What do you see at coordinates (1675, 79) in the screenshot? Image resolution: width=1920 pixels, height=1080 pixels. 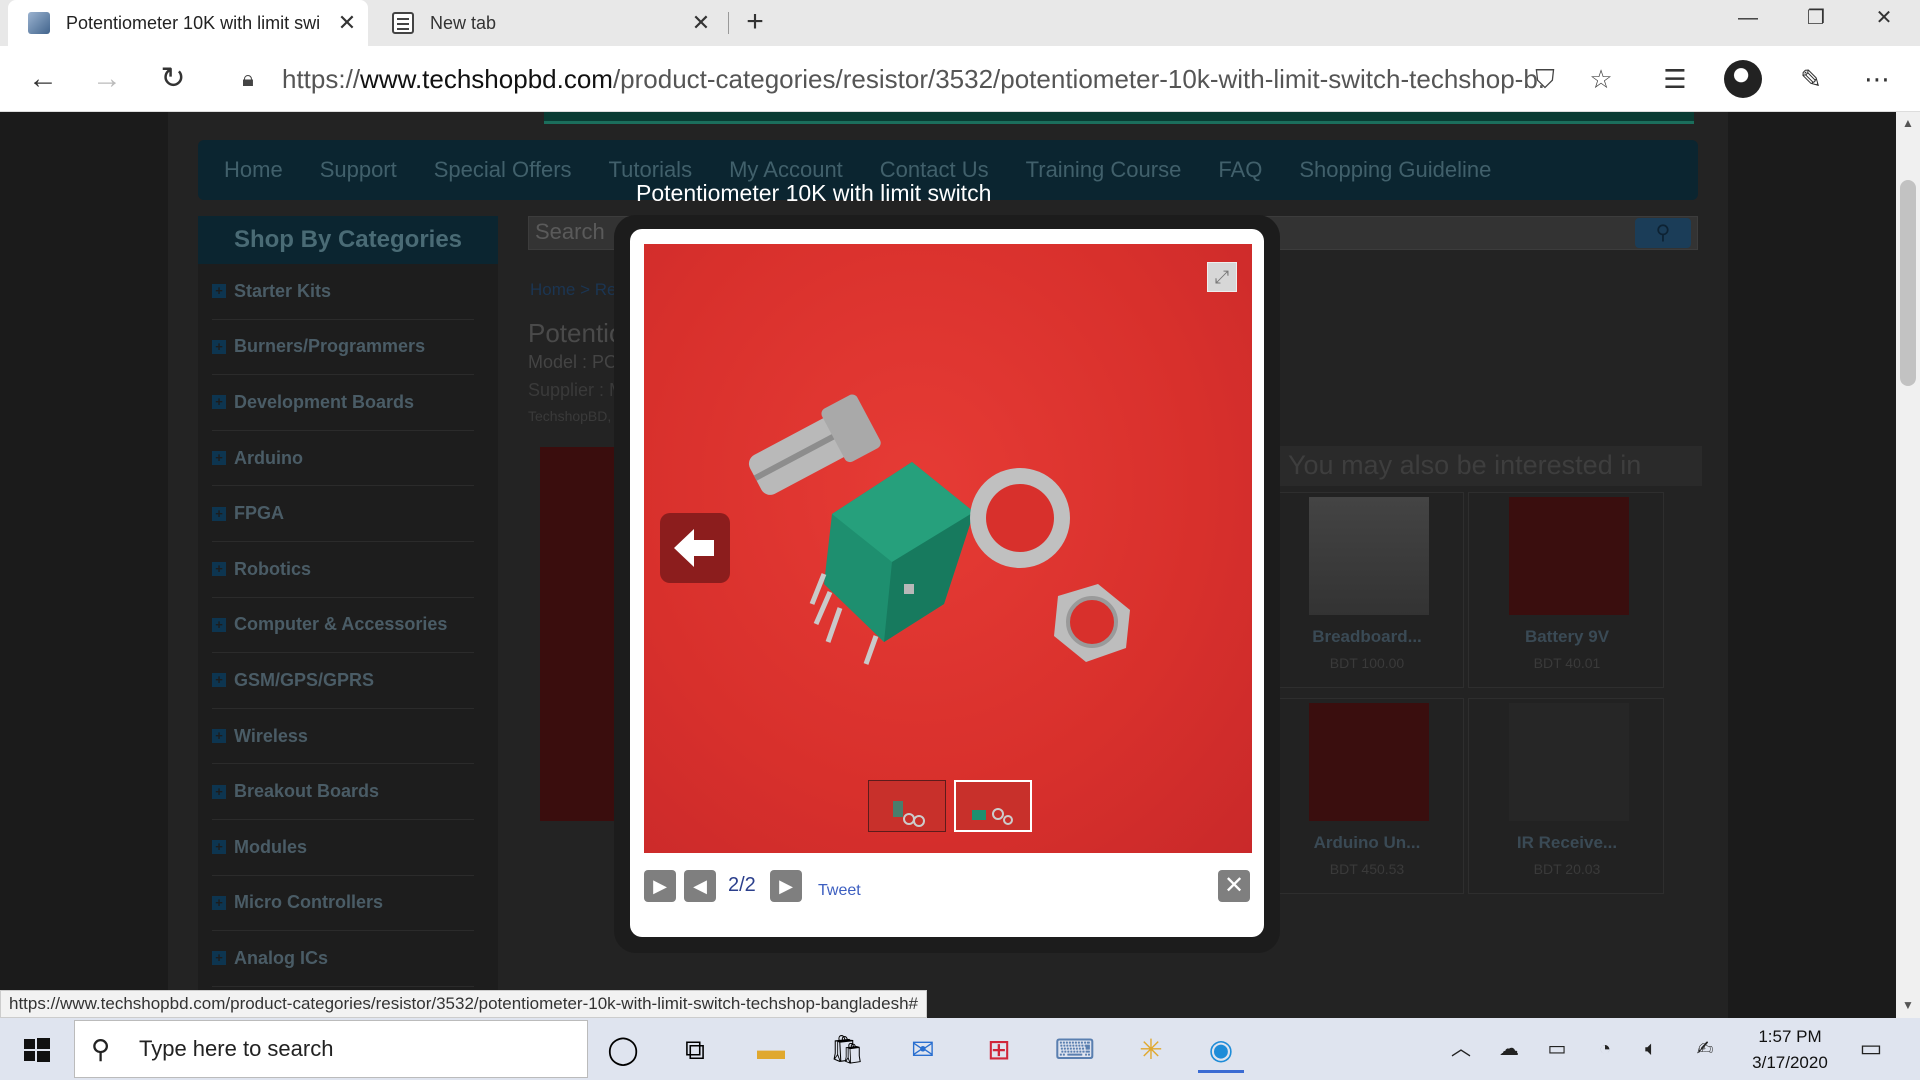 I see `favorites-list-icon: ☰` at bounding box center [1675, 79].